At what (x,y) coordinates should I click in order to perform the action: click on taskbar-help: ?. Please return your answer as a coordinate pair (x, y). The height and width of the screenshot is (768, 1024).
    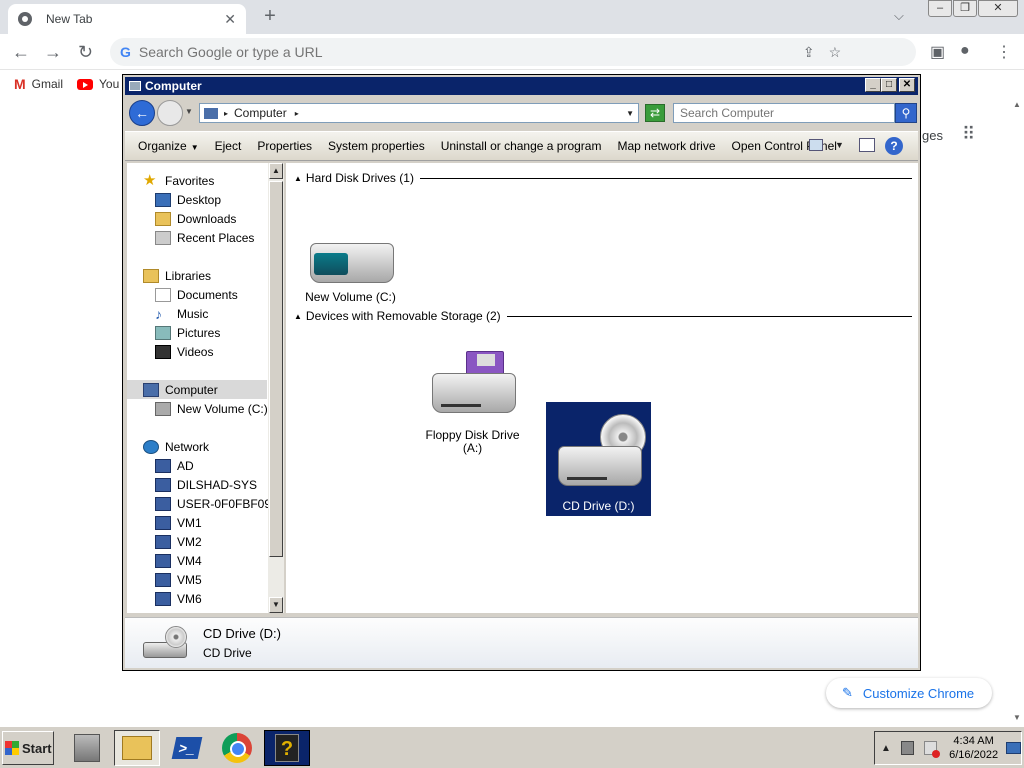
    Looking at the image, I should click on (287, 748).